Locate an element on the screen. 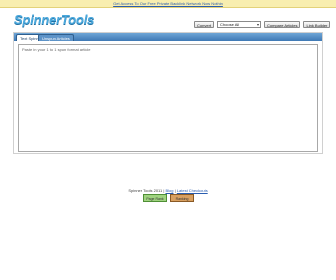  footer-checkouts-link: Latest Checkouts is located at coordinates (192, 190).